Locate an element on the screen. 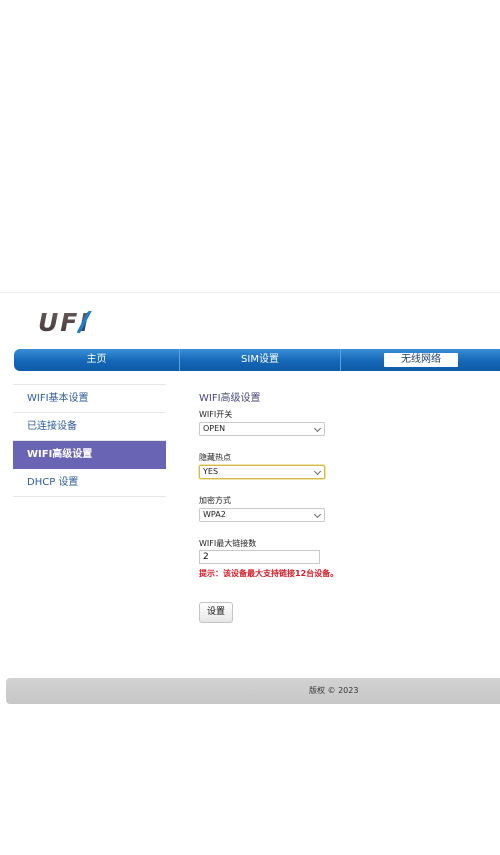 The height and width of the screenshot is (855, 500). sidebar-item-dhcp: DHCP 设置 is located at coordinates (89, 483).